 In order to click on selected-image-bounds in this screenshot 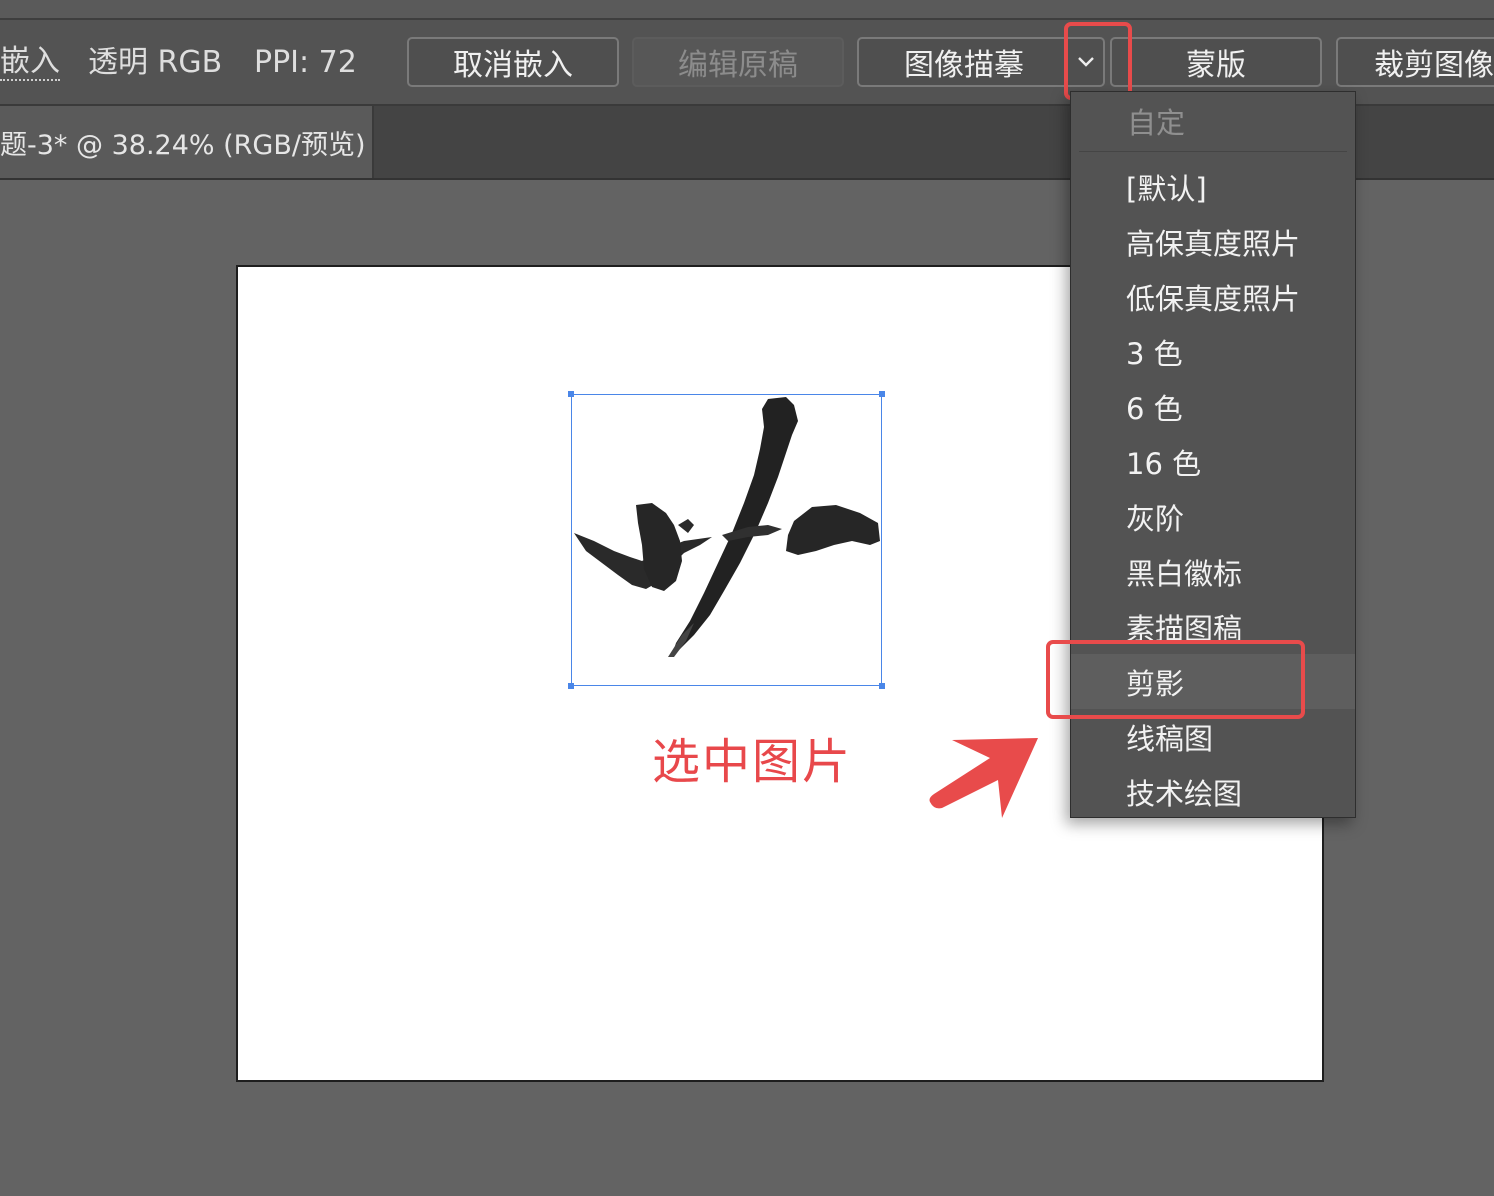, I will do `click(726, 540)`.